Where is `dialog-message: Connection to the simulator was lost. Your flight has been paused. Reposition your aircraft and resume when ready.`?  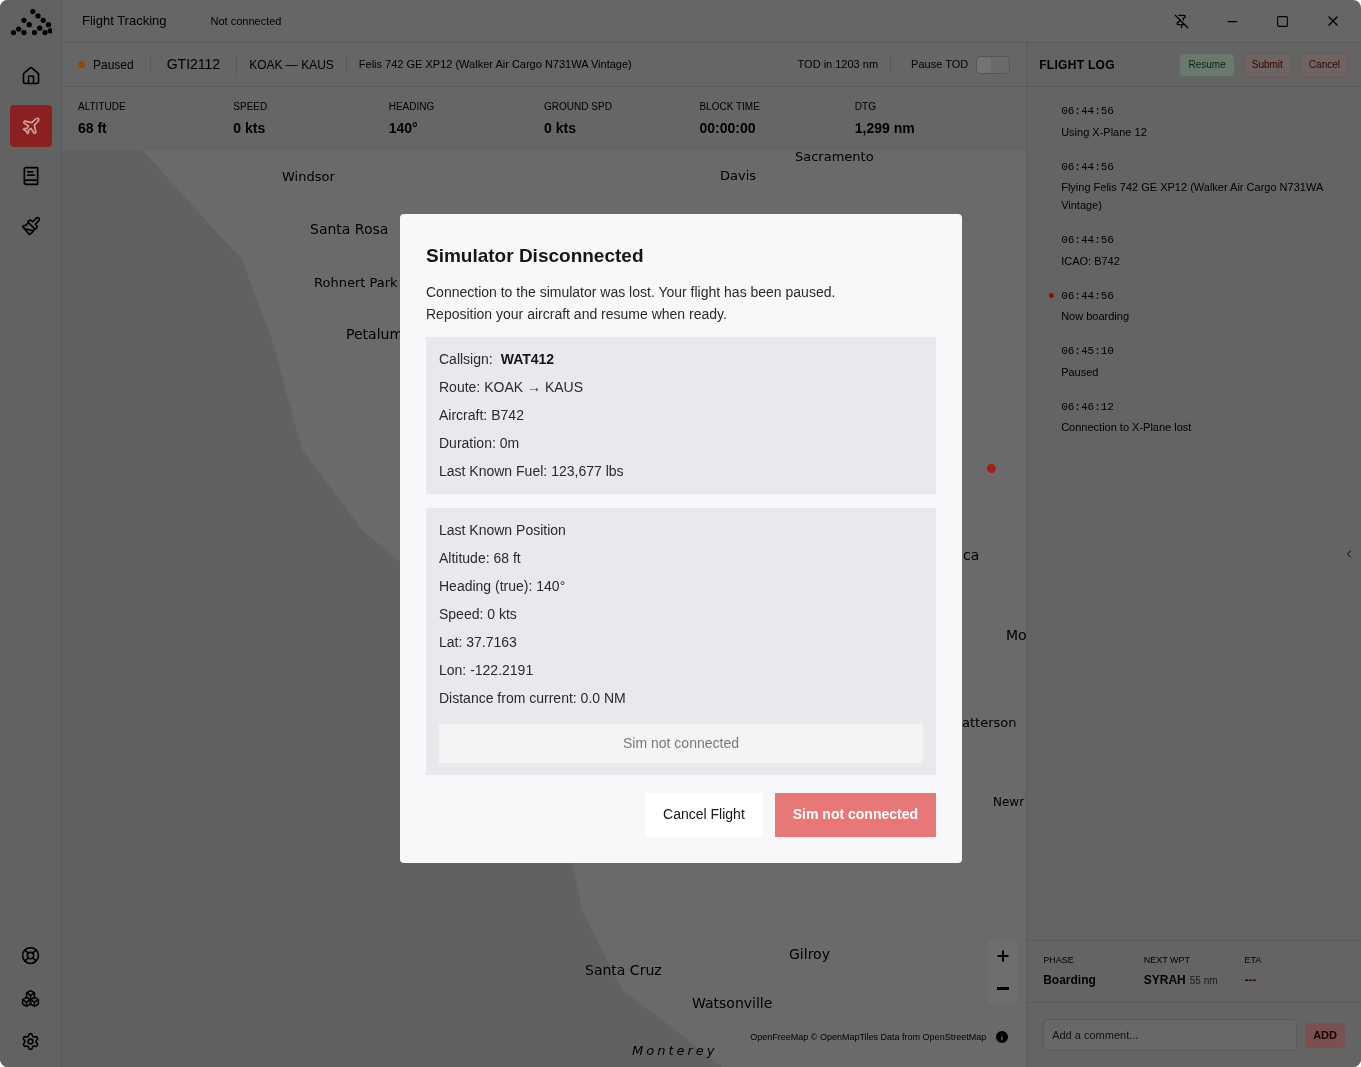 dialog-message: Connection to the simulator was lost. Your flight has been paused. Reposition your aircraft and resume when ready. is located at coordinates (631, 303).